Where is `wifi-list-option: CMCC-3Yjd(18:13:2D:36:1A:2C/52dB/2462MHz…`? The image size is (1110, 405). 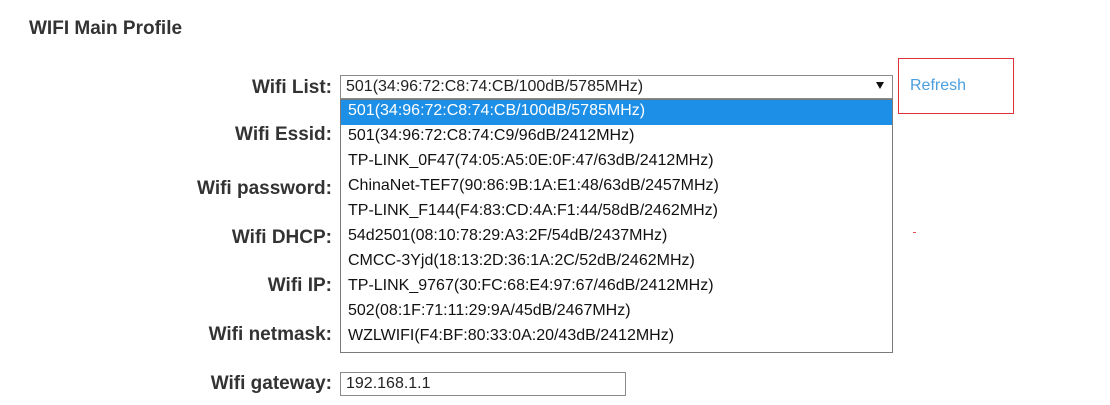 wifi-list-option: CMCC-3Yjd(18:13:2D:36:1A:2C/52dB/2462MHz… is located at coordinates (616, 262).